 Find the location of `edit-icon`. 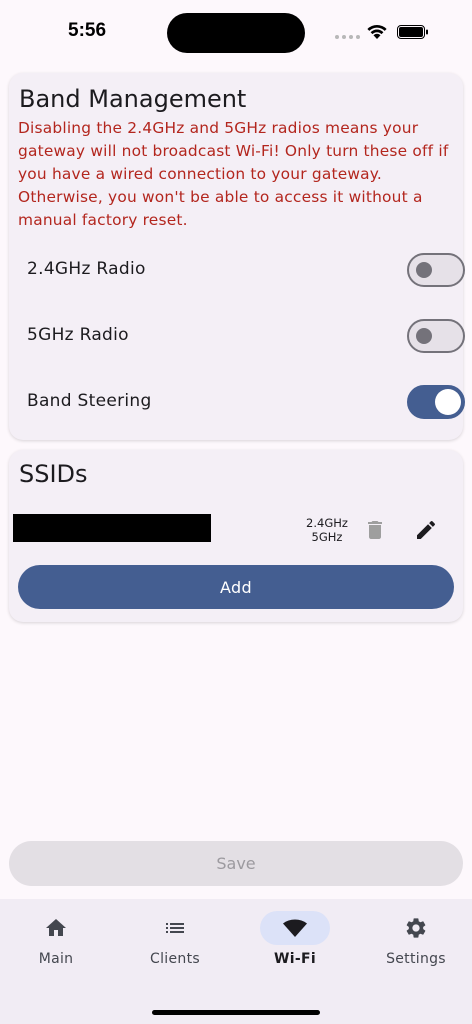

edit-icon is located at coordinates (426, 530).